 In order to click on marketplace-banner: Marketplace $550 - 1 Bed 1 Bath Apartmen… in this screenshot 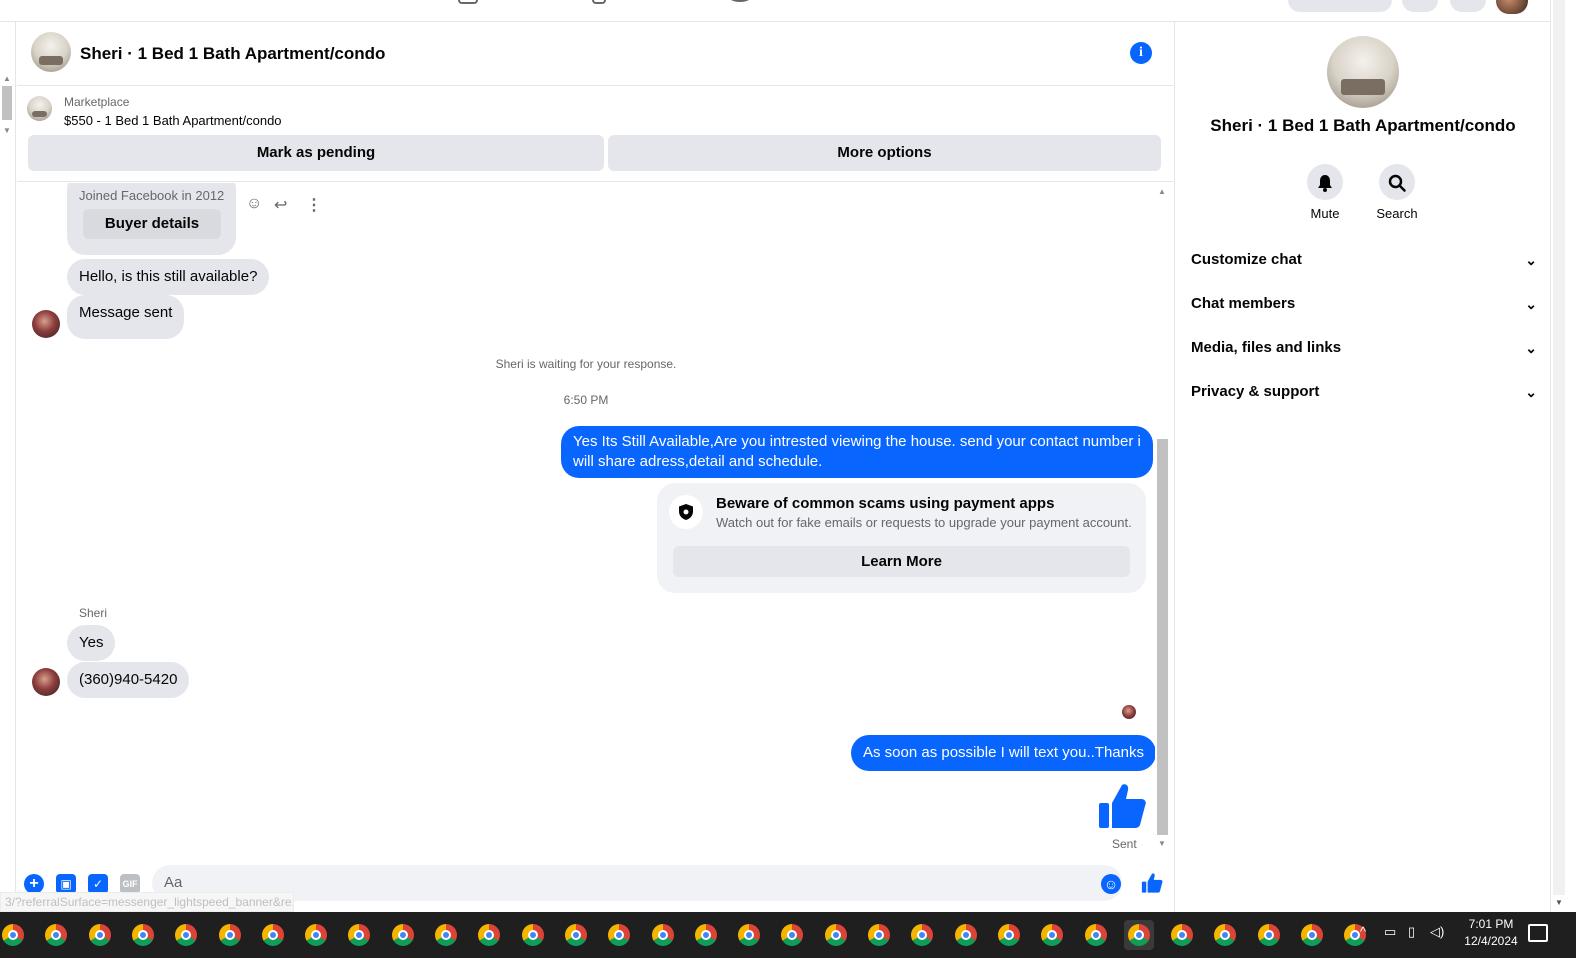, I will do `click(595, 134)`.